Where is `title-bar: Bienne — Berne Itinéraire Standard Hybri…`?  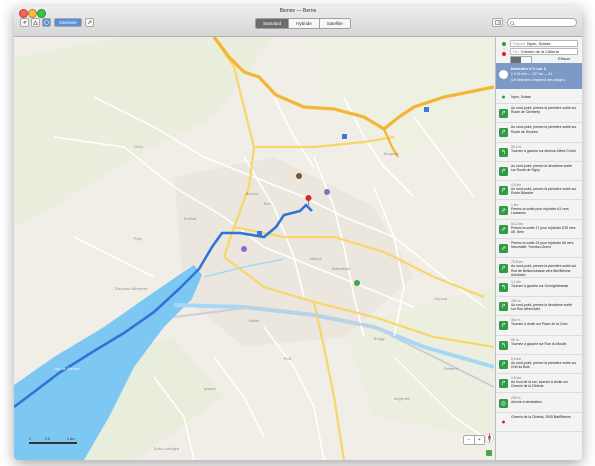 title-bar: Bienne — Berne Itinéraire Standard Hybri… is located at coordinates (298, 21).